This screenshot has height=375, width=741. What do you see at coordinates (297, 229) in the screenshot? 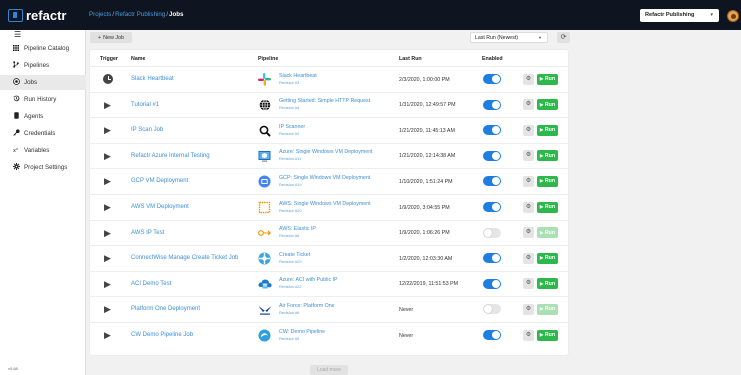
I see `pipeline-link: AWS: Elastic IP` at bounding box center [297, 229].